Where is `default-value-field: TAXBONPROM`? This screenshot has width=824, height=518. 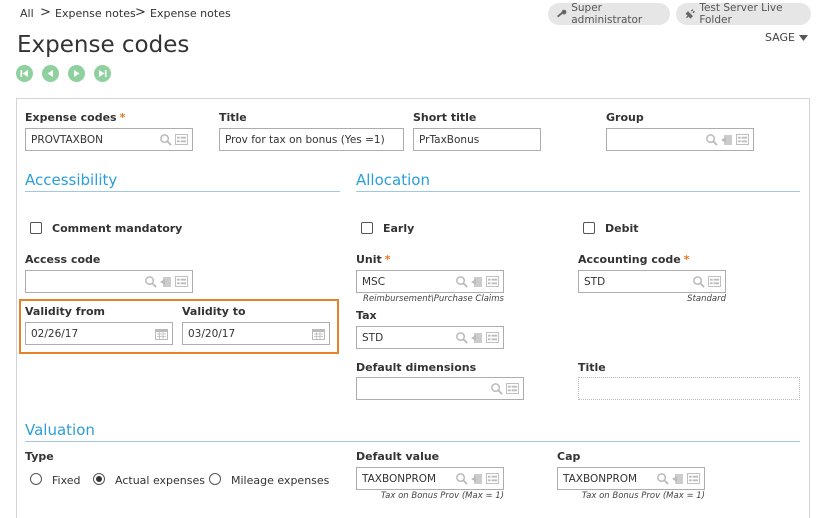 default-value-field: TAXBONPROM is located at coordinates (430, 478).